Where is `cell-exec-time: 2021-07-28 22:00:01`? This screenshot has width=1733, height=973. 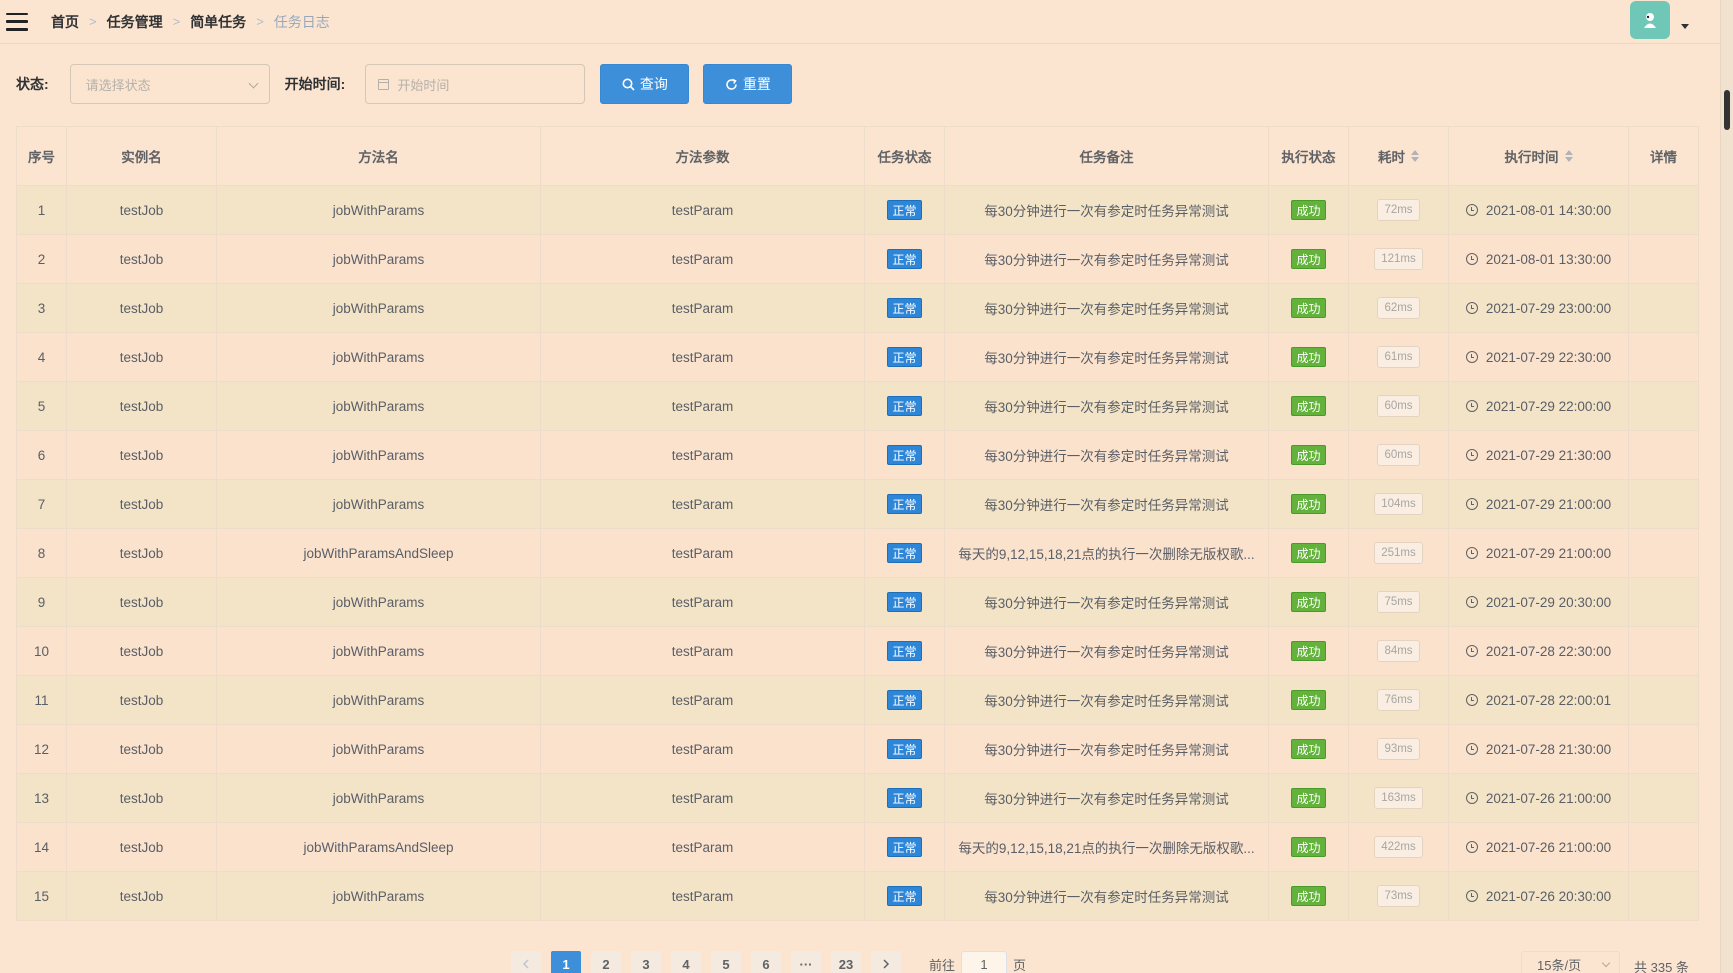 cell-exec-time: 2021-07-28 22:00:01 is located at coordinates (1539, 700).